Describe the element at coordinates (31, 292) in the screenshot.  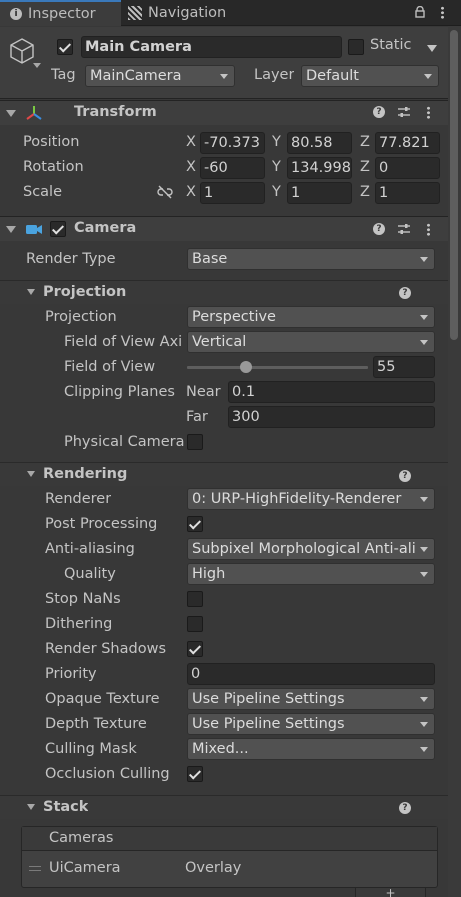
I see `projection-foldout-icon` at that location.